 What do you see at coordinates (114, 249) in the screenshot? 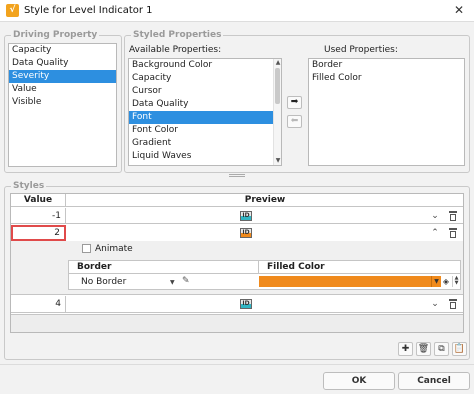
I see `animate-label: Animate` at bounding box center [114, 249].